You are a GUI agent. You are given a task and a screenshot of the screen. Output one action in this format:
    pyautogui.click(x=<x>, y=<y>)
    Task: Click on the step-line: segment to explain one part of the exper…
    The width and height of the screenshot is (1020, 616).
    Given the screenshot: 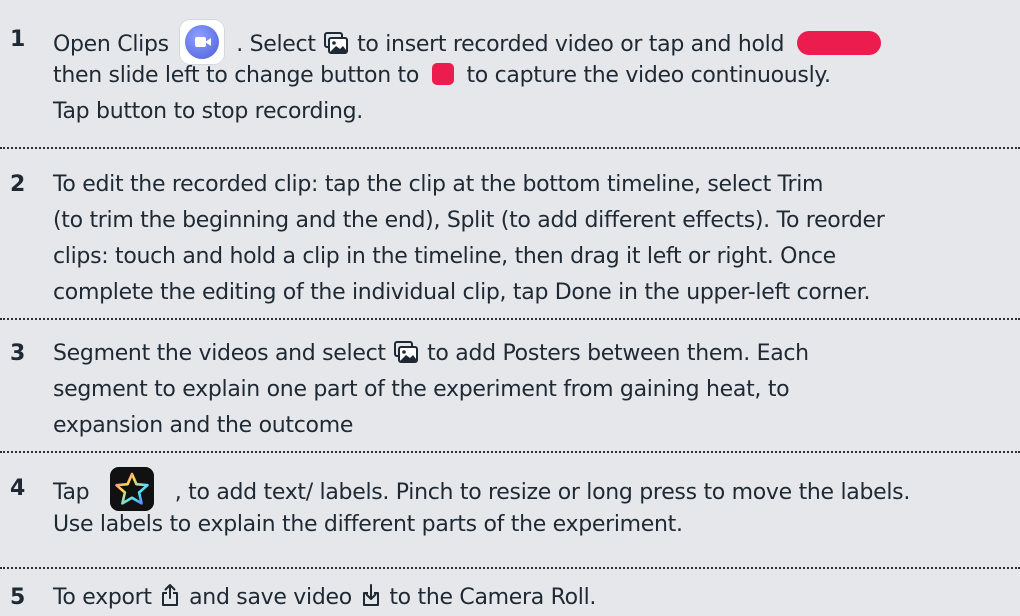 What is the action you would take?
    pyautogui.click(x=421, y=389)
    